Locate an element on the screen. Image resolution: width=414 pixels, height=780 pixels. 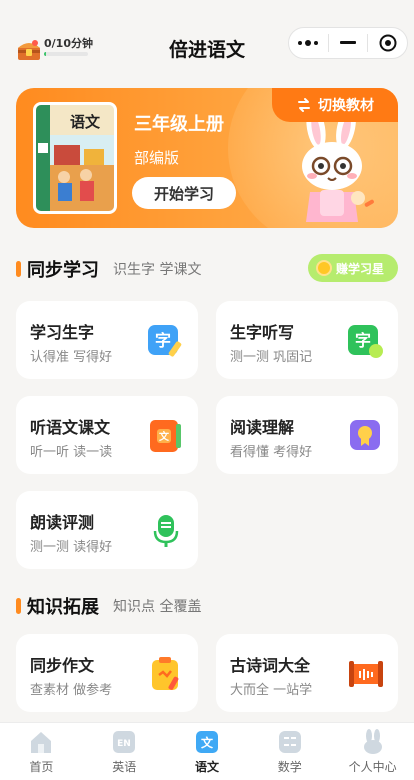
composition-clipboard-icon is located at coordinates (165, 673).